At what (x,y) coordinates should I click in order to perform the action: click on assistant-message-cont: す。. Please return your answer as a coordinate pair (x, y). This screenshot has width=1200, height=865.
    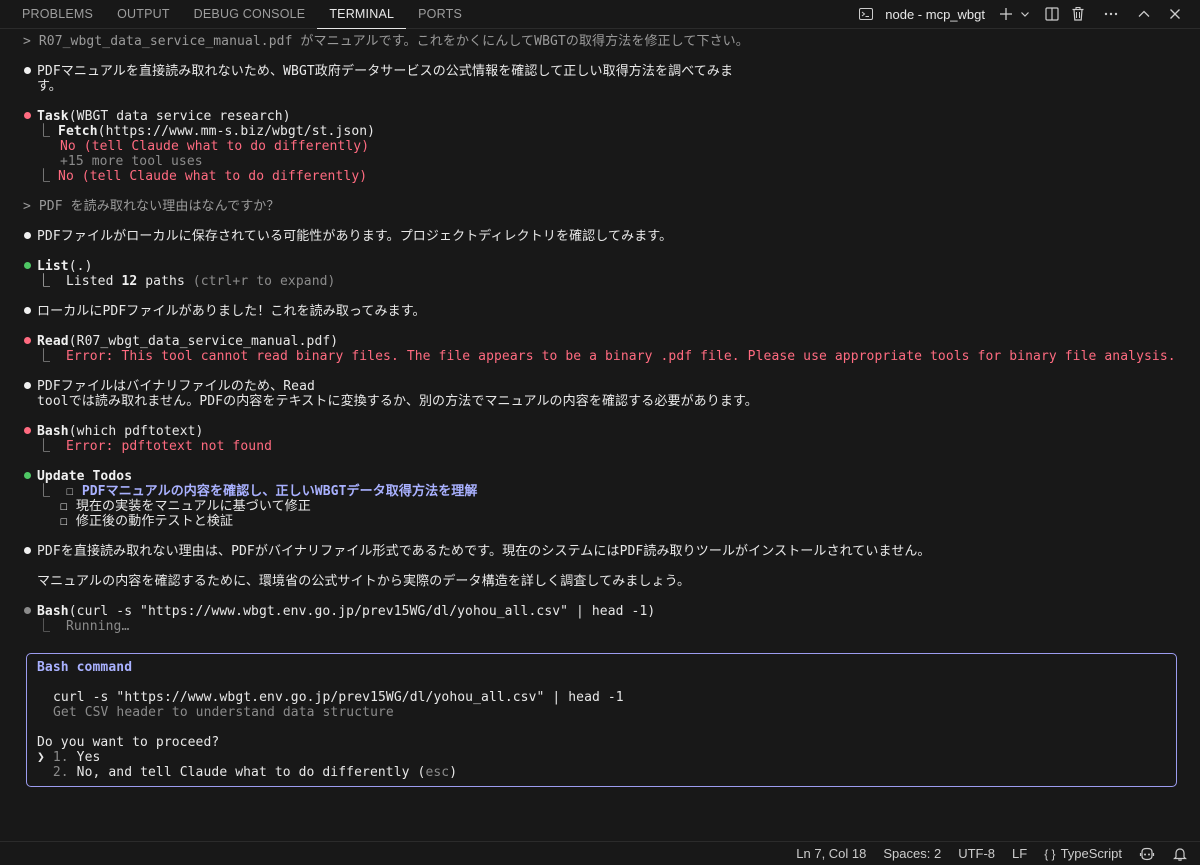
    Looking at the image, I should click on (49, 86).